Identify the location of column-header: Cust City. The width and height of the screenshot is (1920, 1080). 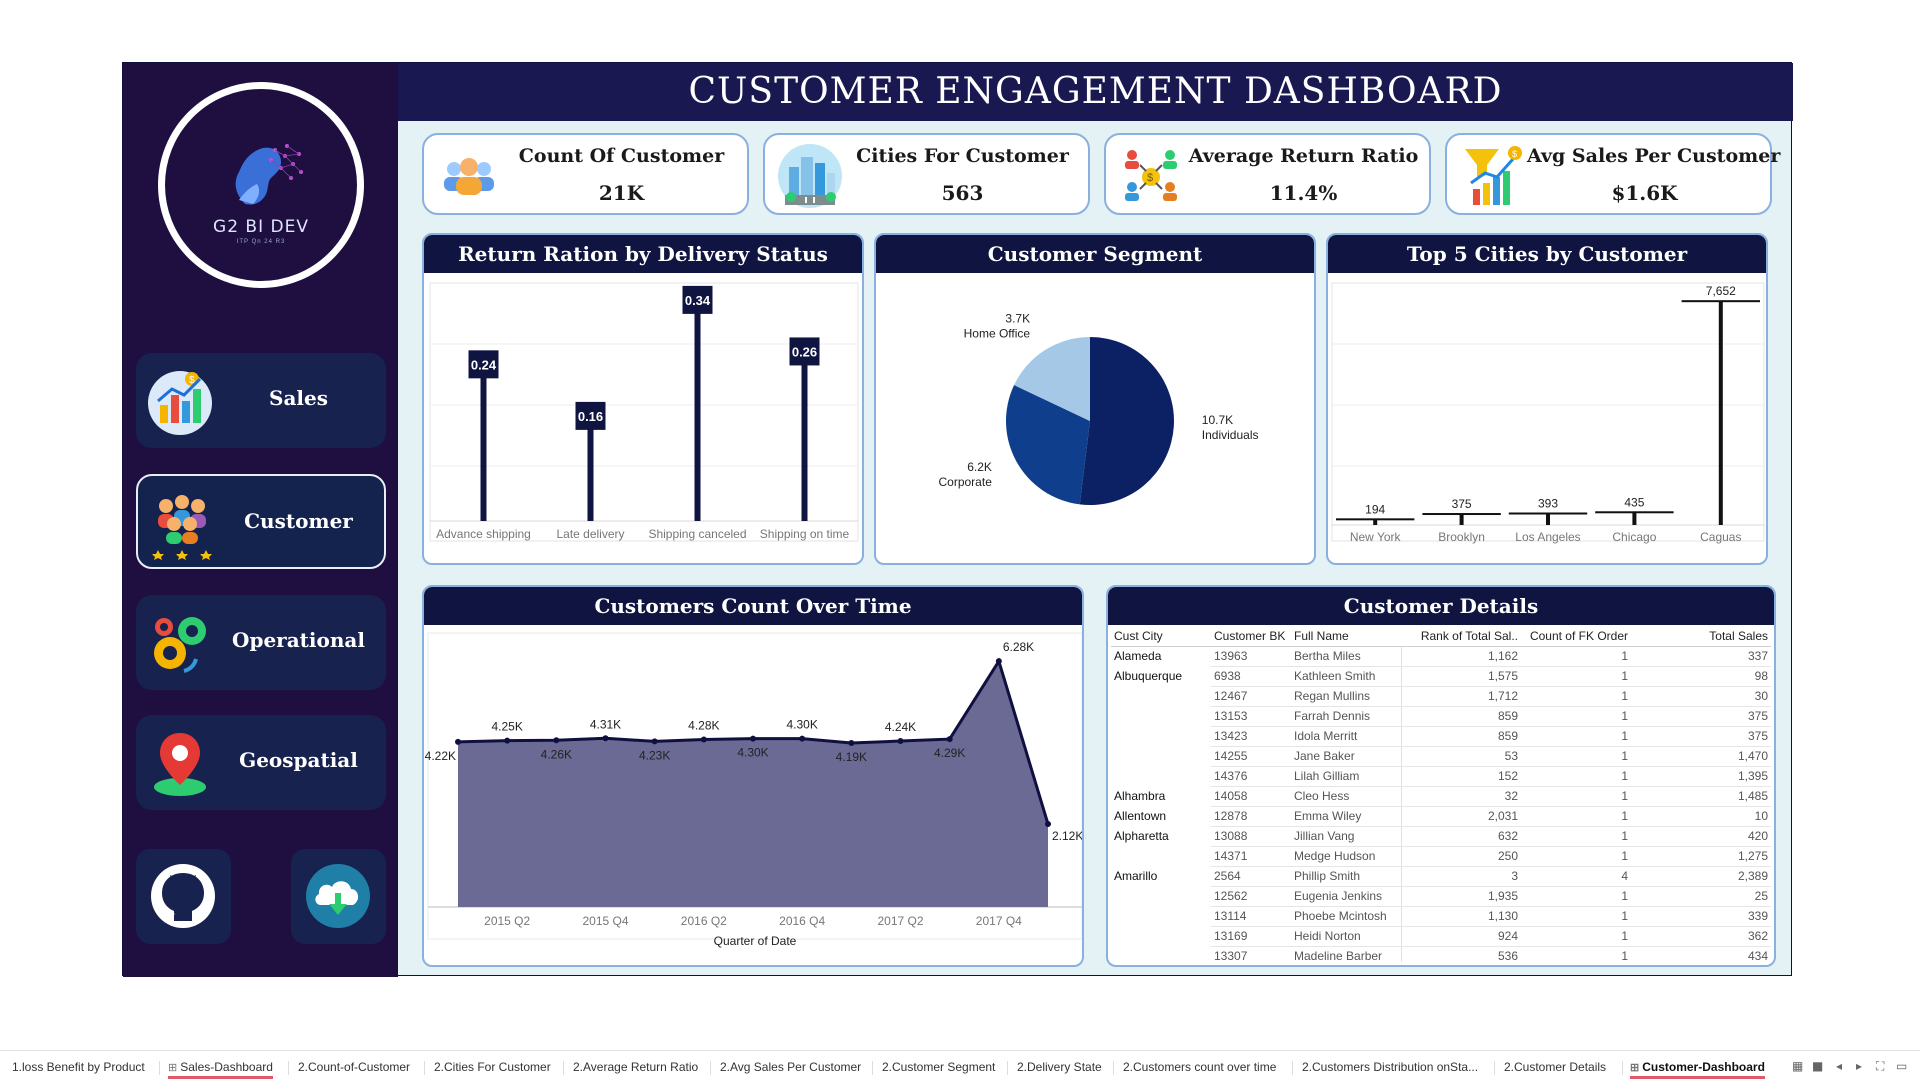
(1161, 637).